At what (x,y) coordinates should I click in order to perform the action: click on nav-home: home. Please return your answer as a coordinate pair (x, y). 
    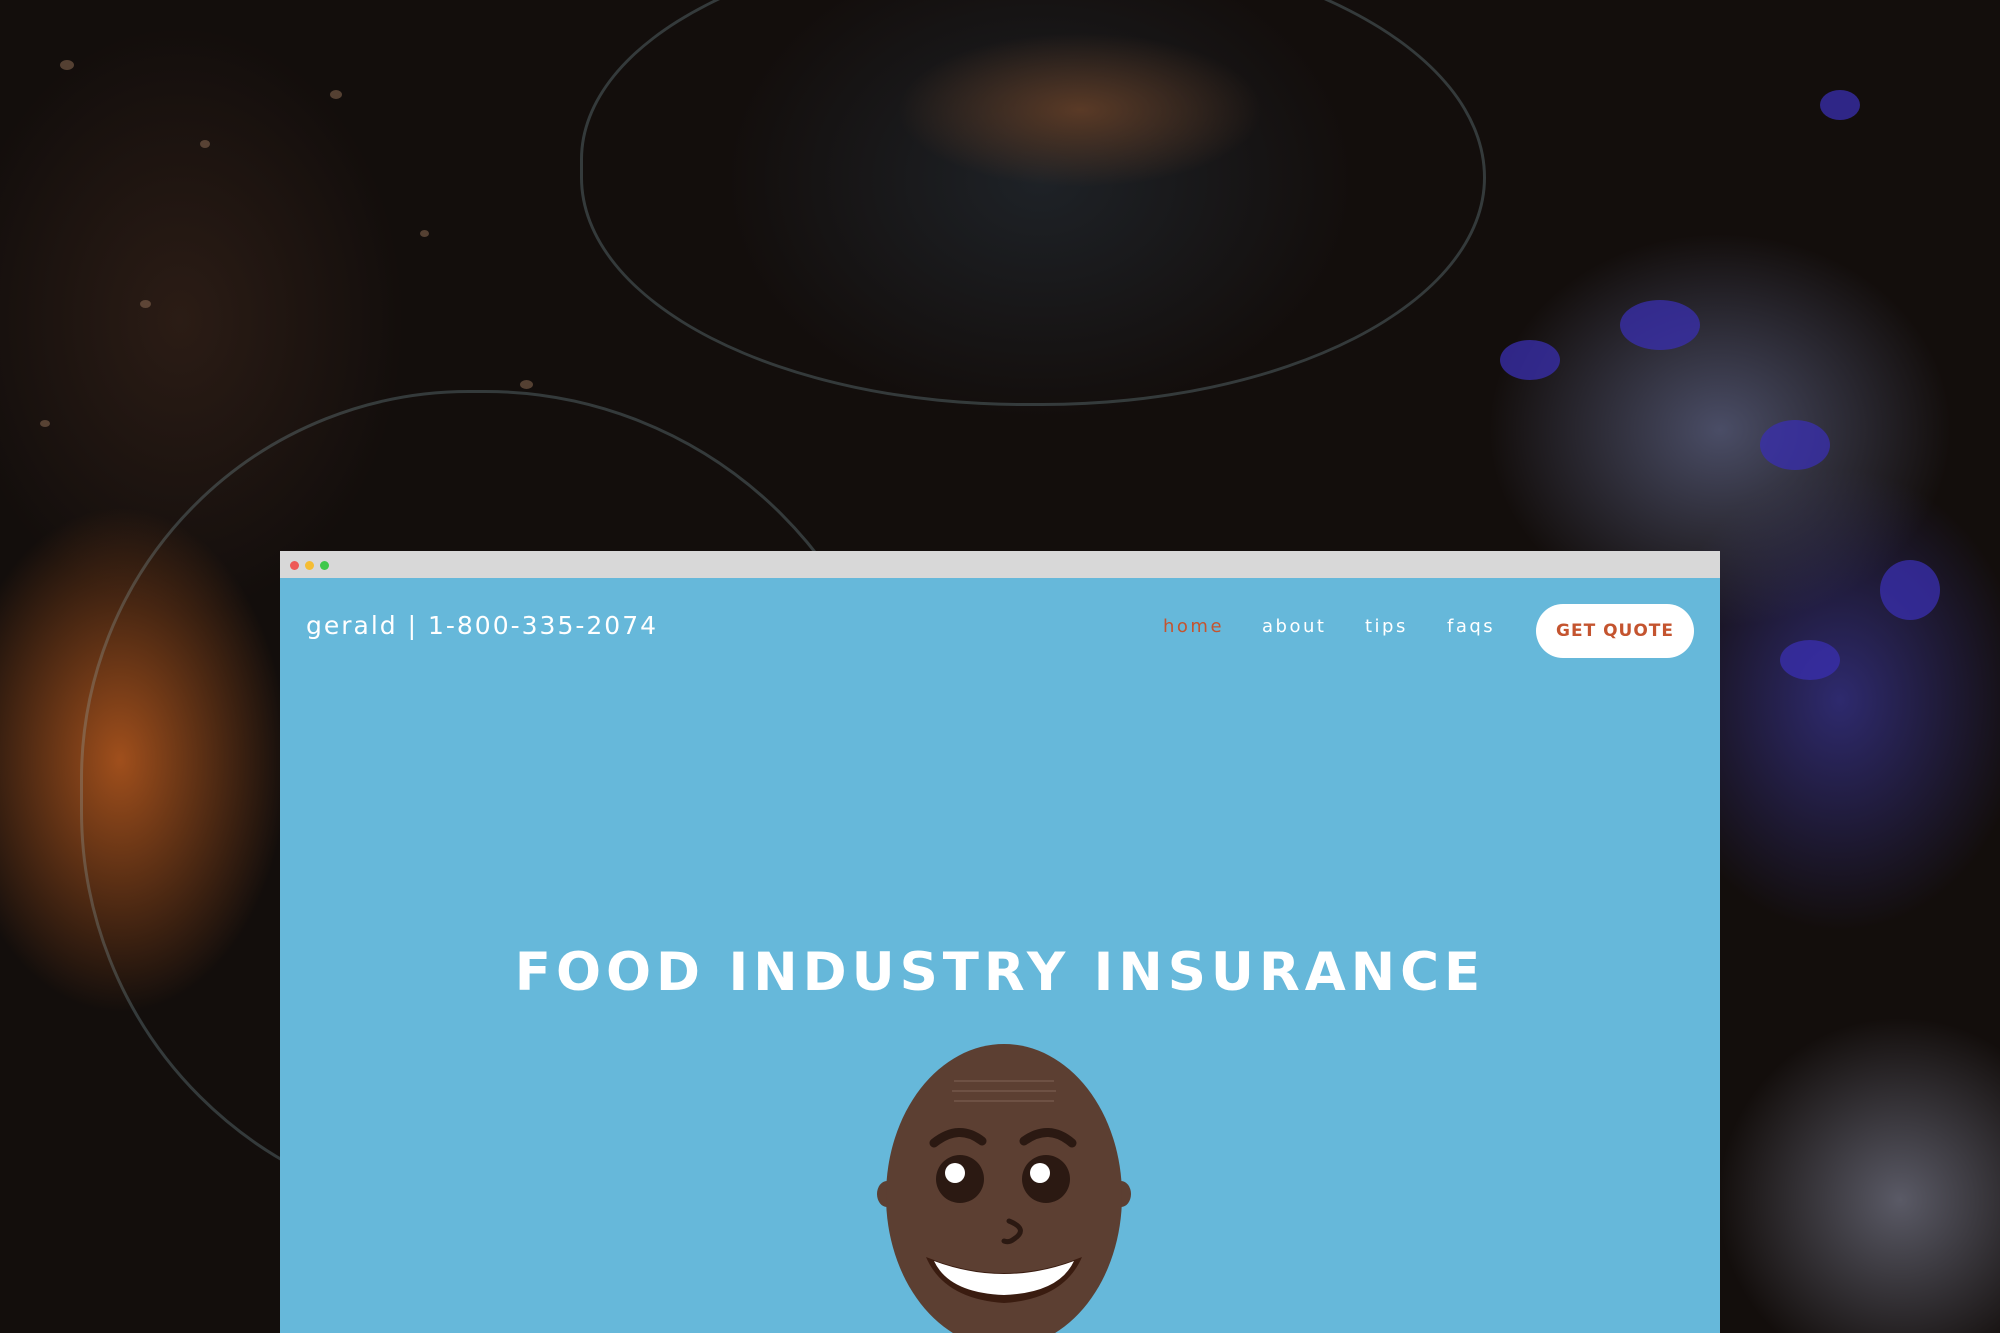
    Looking at the image, I should click on (1193, 626).